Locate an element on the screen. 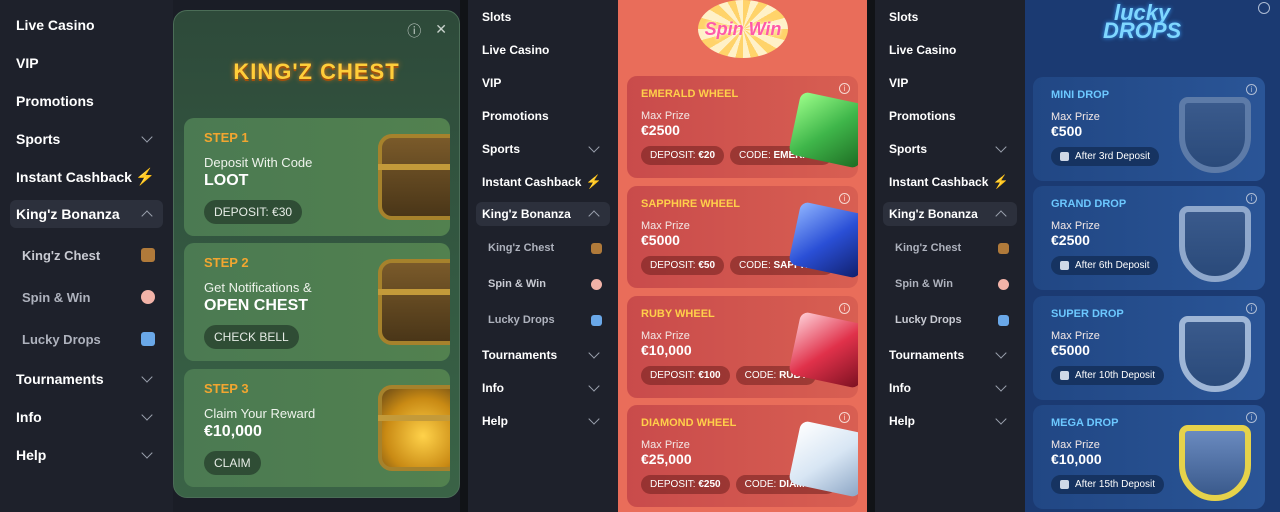 This screenshot has height=512, width=1280. check-bell-button: CHECK BELL is located at coordinates (251, 337).